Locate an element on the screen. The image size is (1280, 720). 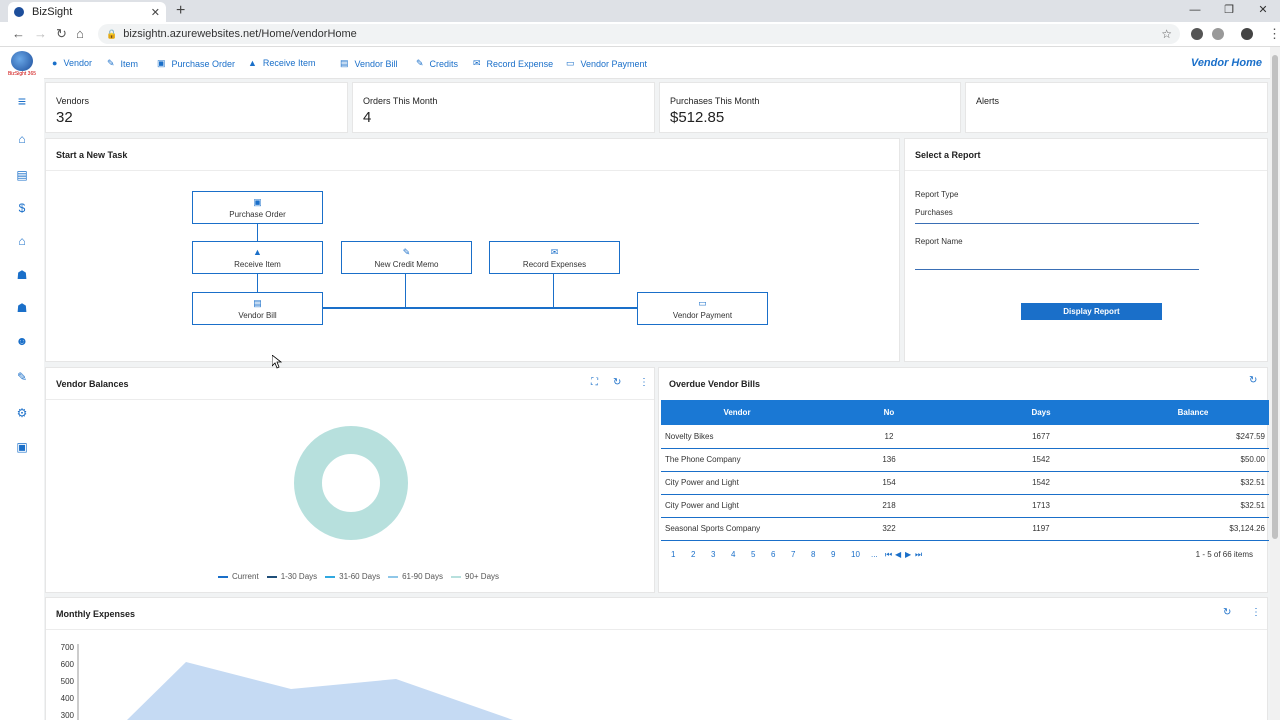
back-icon: ← is located at coordinates (18, 33).